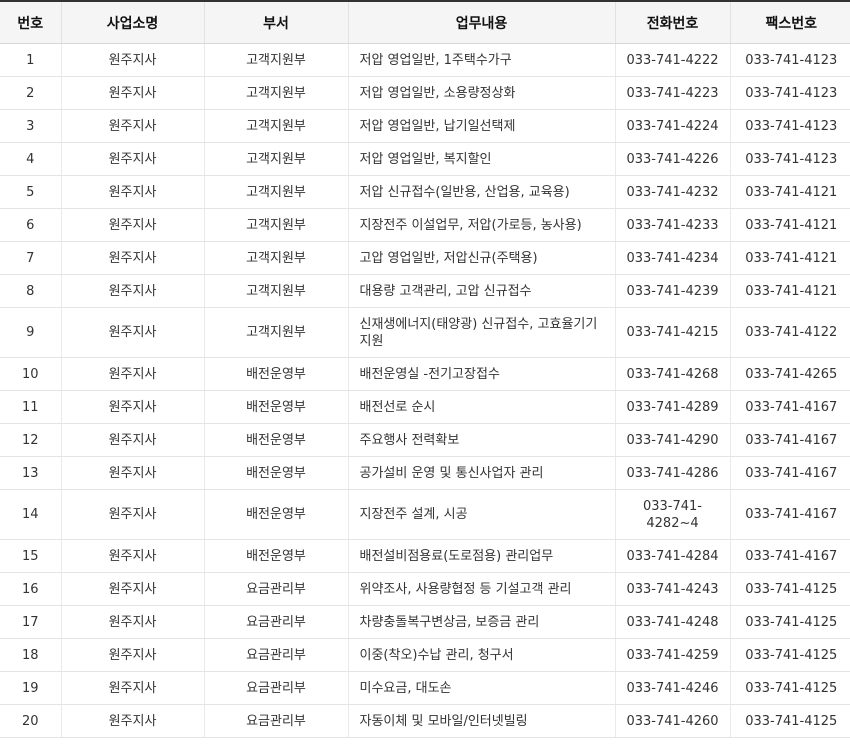 The height and width of the screenshot is (746, 850). What do you see at coordinates (672, 473) in the screenshot?
I see `cell-tel: 033-741-4286` at bounding box center [672, 473].